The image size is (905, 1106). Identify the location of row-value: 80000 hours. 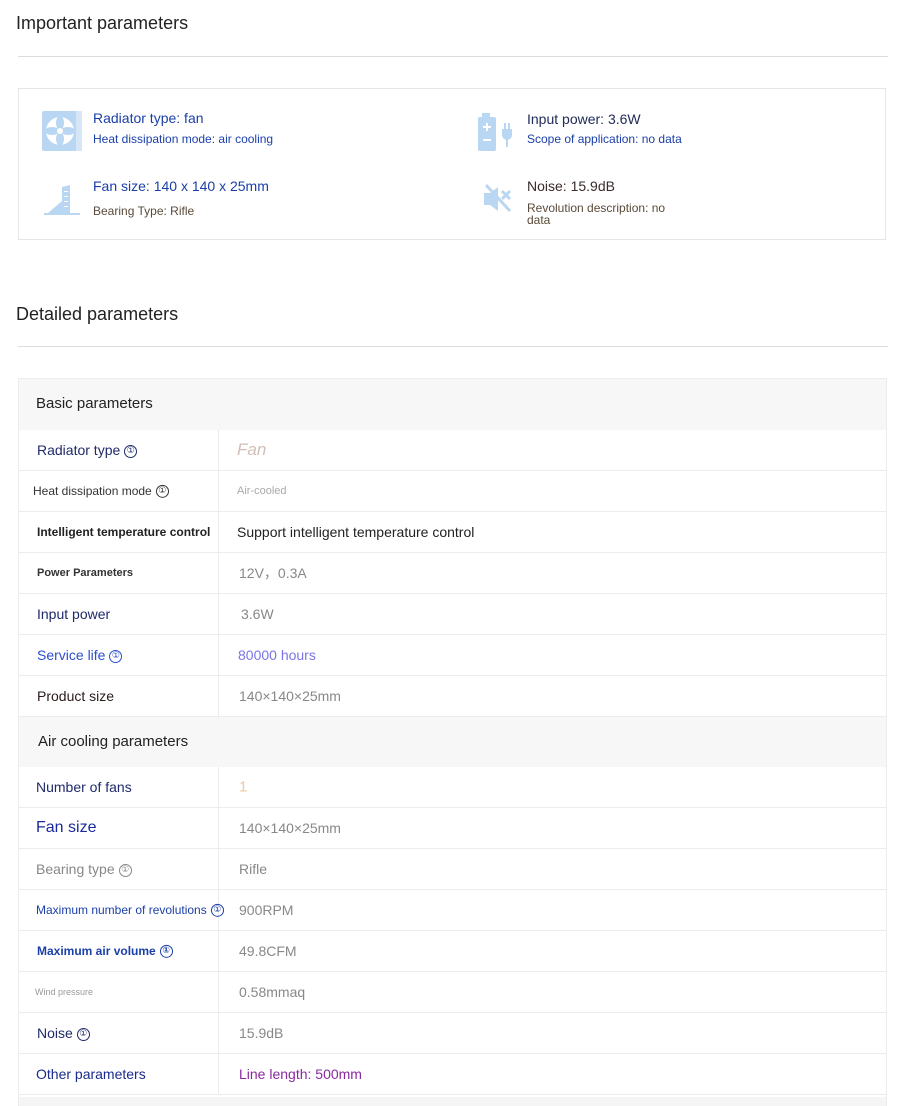
(277, 655).